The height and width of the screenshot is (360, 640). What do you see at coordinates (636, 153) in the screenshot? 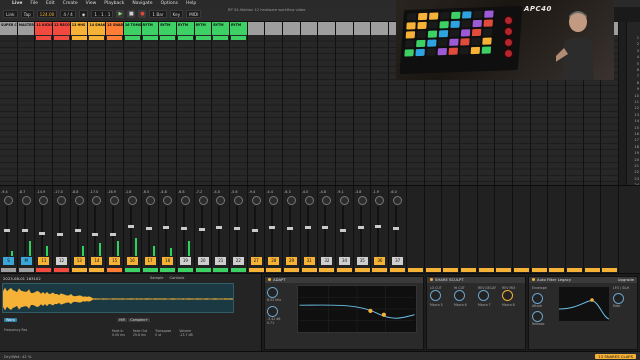
I see `scene-number: 19` at bounding box center [636, 153].